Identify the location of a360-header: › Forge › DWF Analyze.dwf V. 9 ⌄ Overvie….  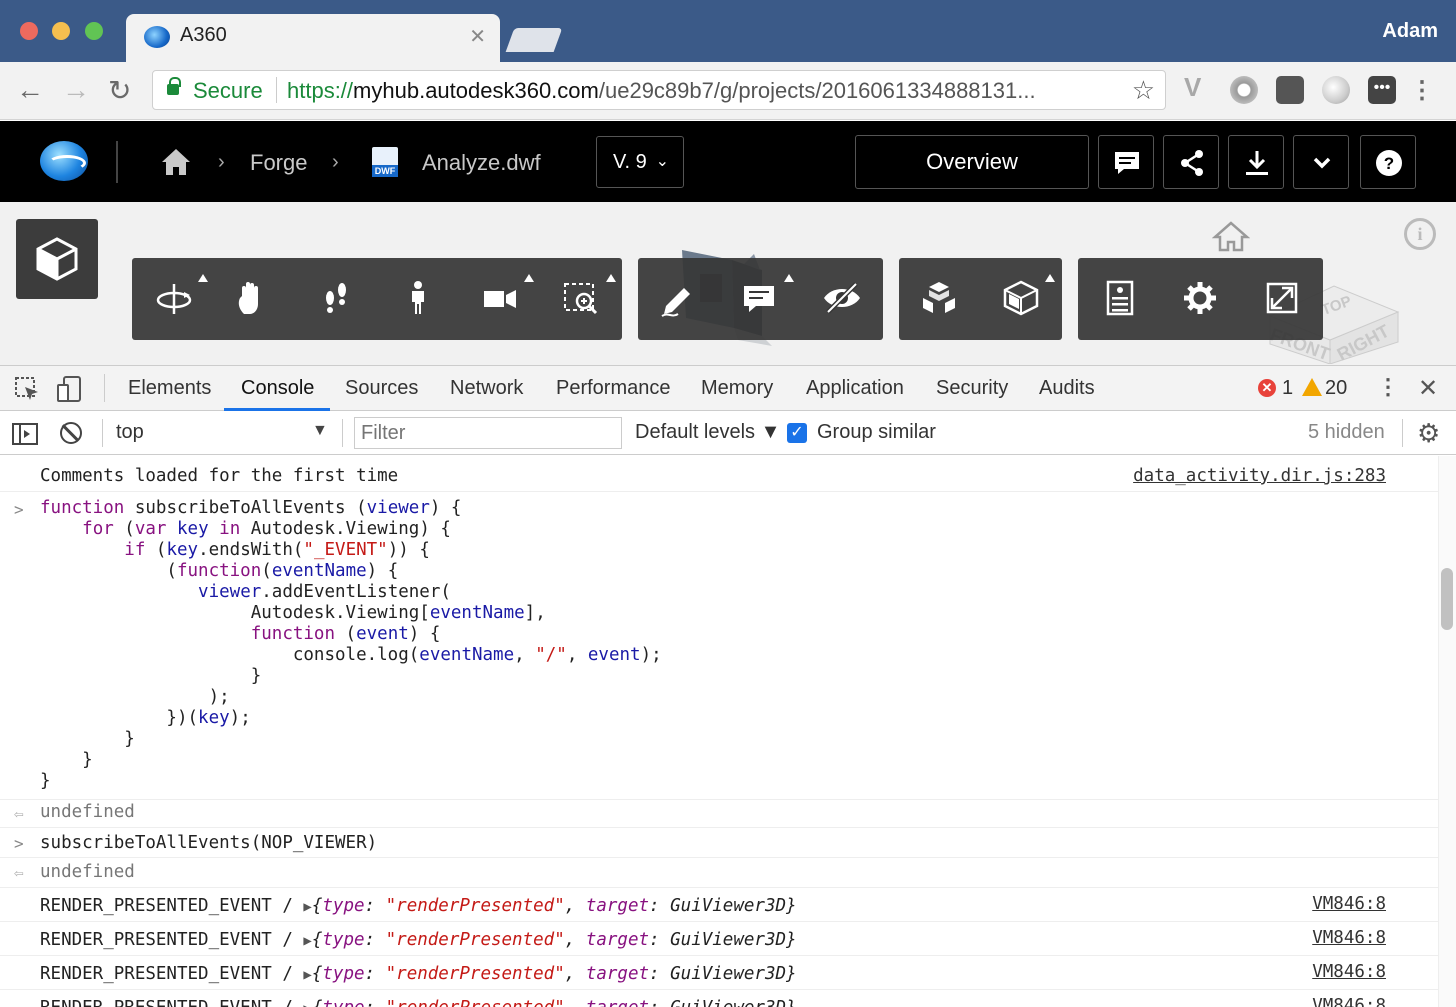
(728, 161).